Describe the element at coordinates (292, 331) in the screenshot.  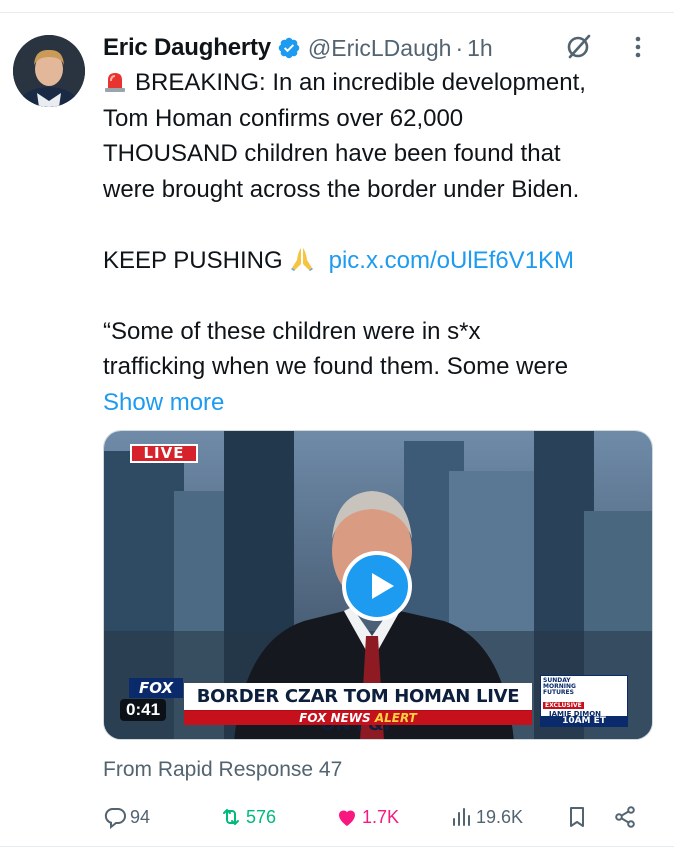
I see `quote-text-line-1: “Some of these children were in s*x` at that location.